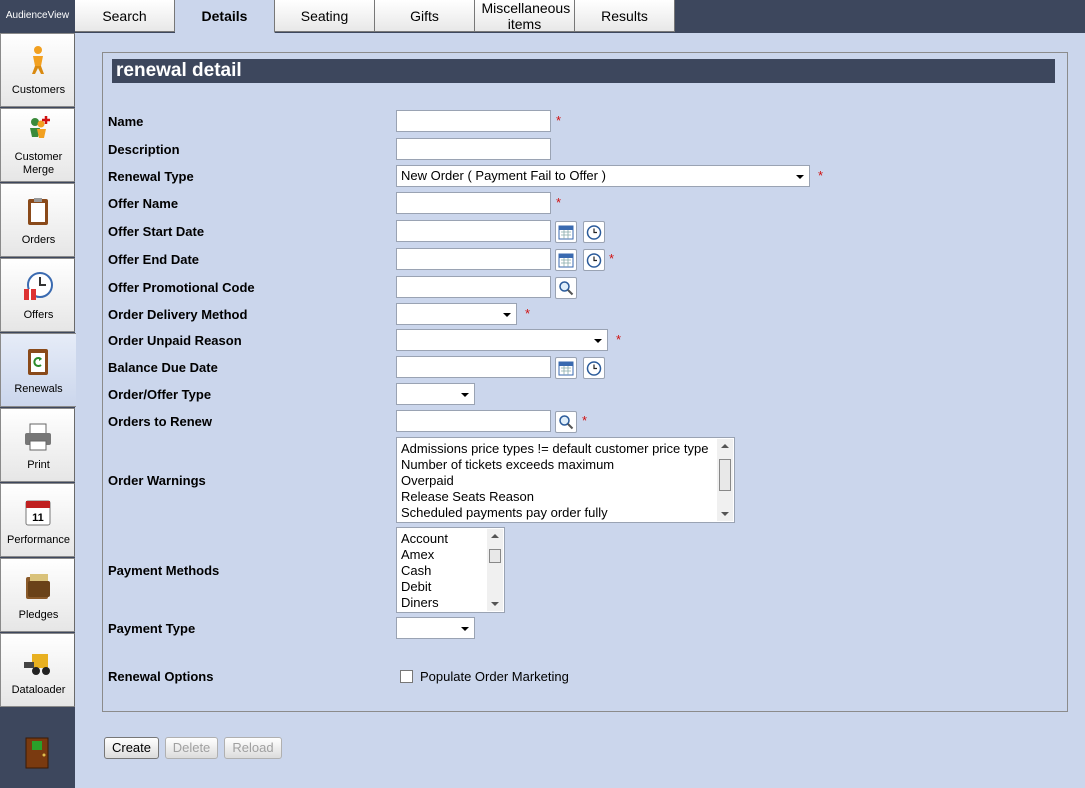 The height and width of the screenshot is (788, 1085). Describe the element at coordinates (38, 615) in the screenshot. I see `sidebar-item-label: Pledges` at that location.